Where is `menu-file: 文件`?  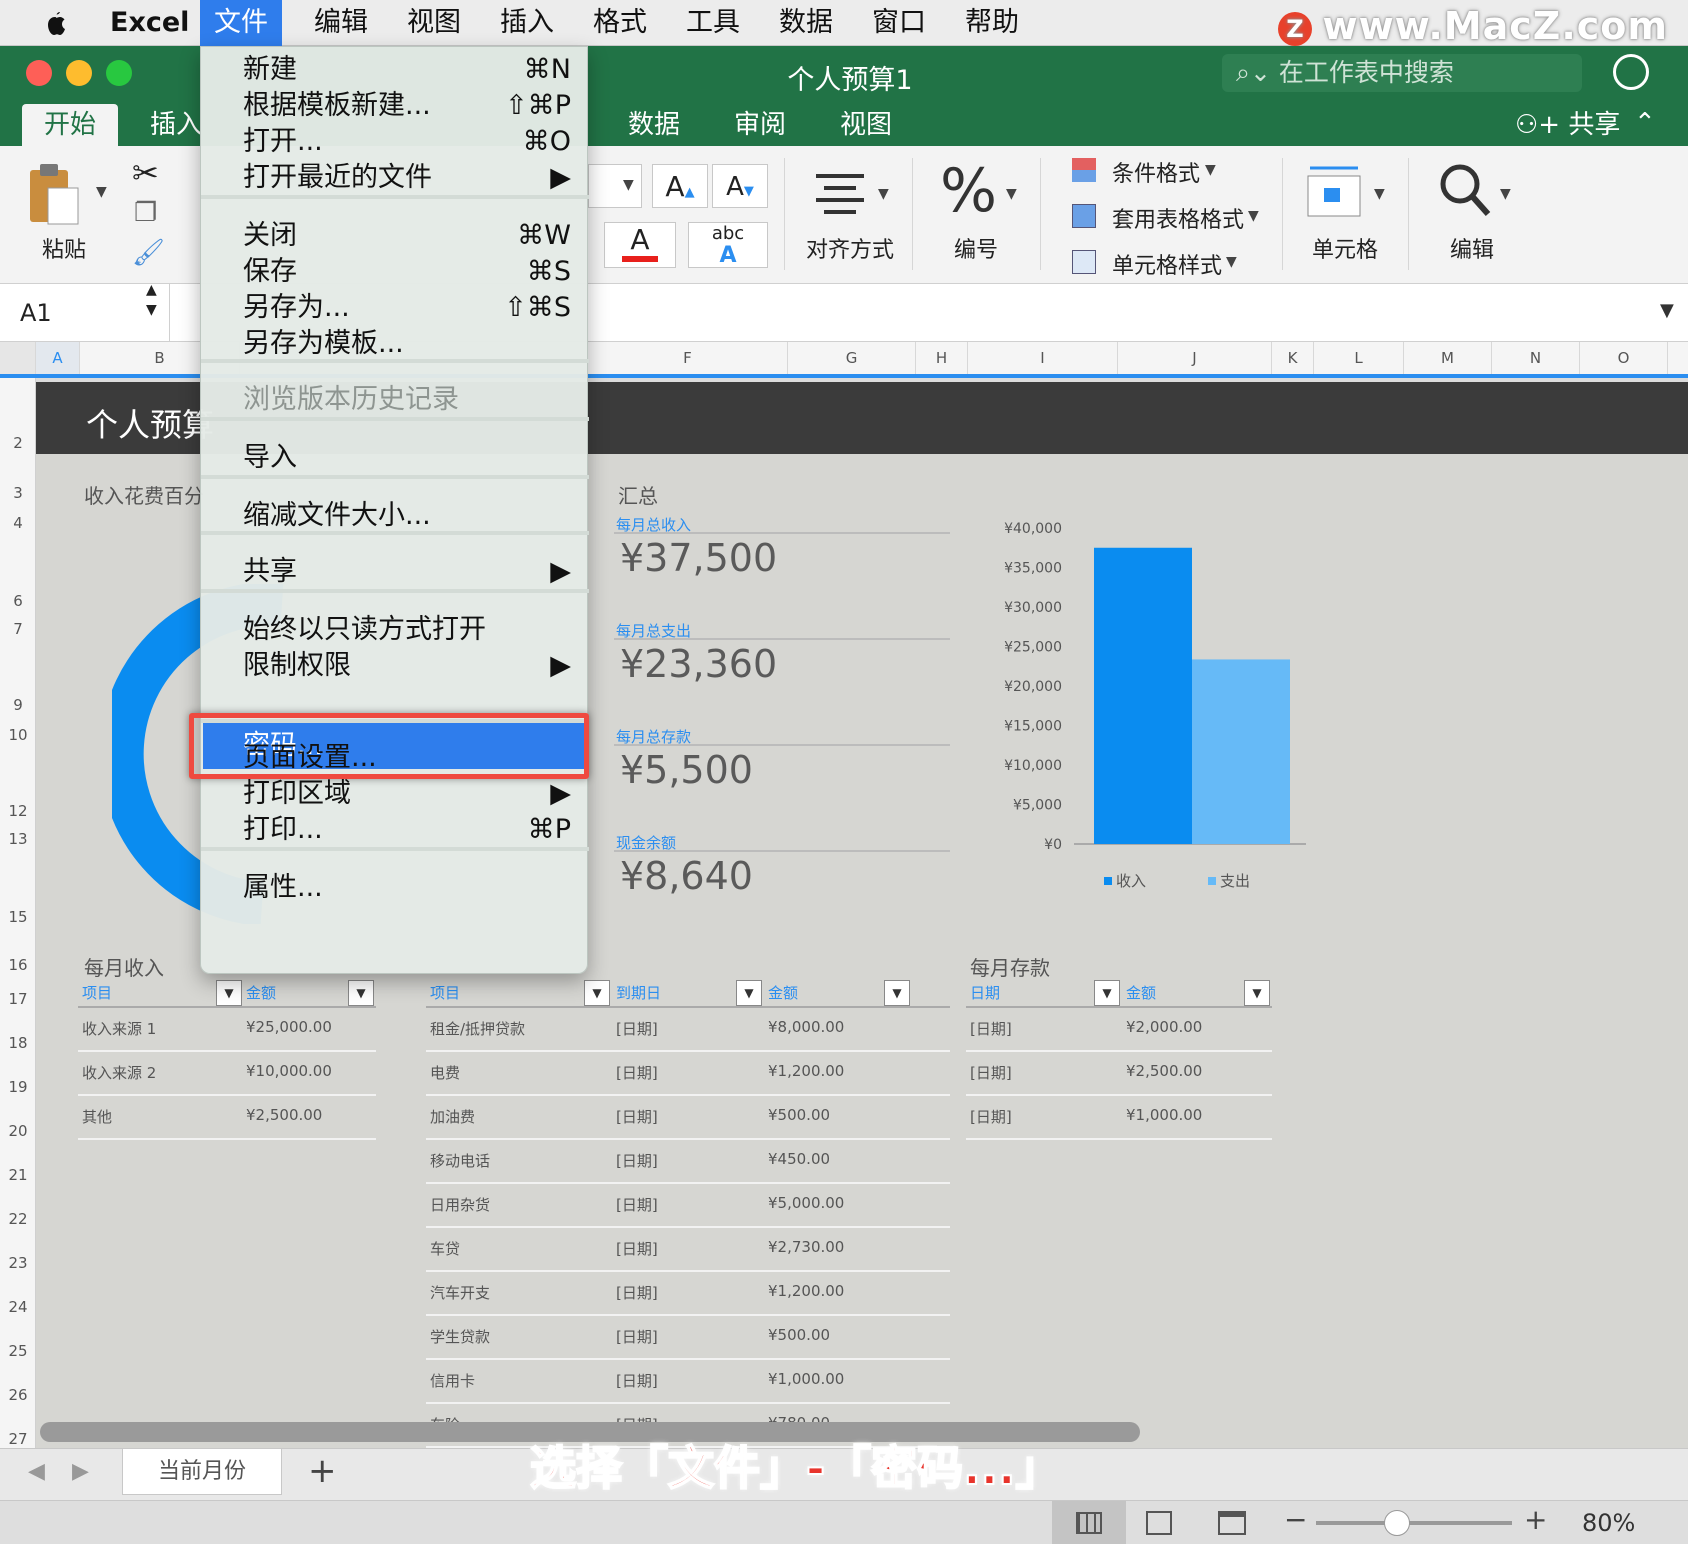 menu-file: 文件 is located at coordinates (241, 23).